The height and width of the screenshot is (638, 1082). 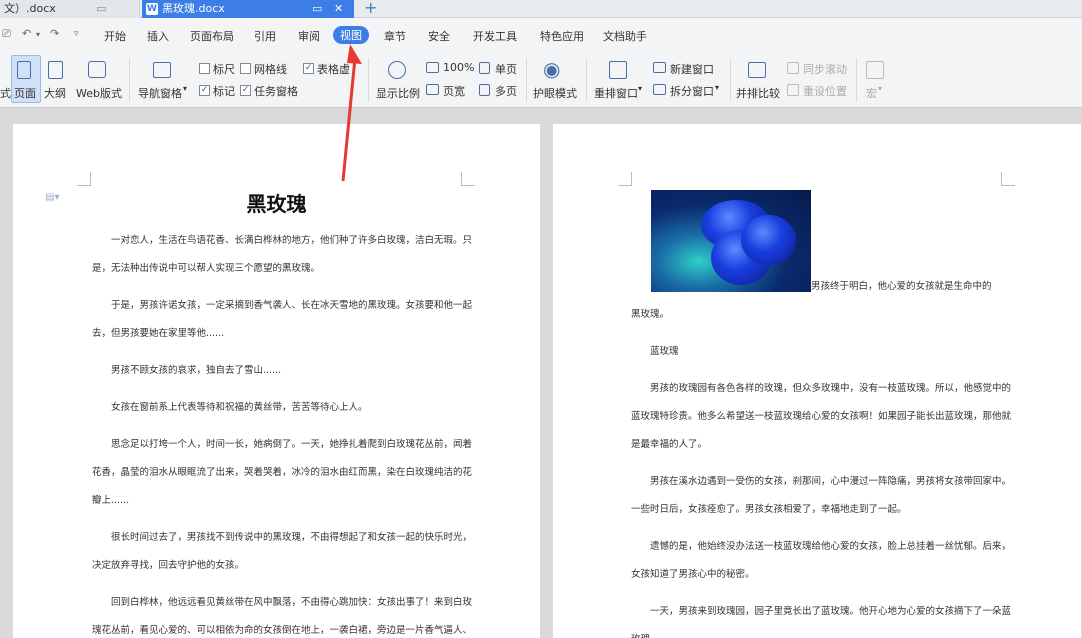 What do you see at coordinates (432, 67) in the screenshot?
I see `hundred-percent-icon` at bounding box center [432, 67].